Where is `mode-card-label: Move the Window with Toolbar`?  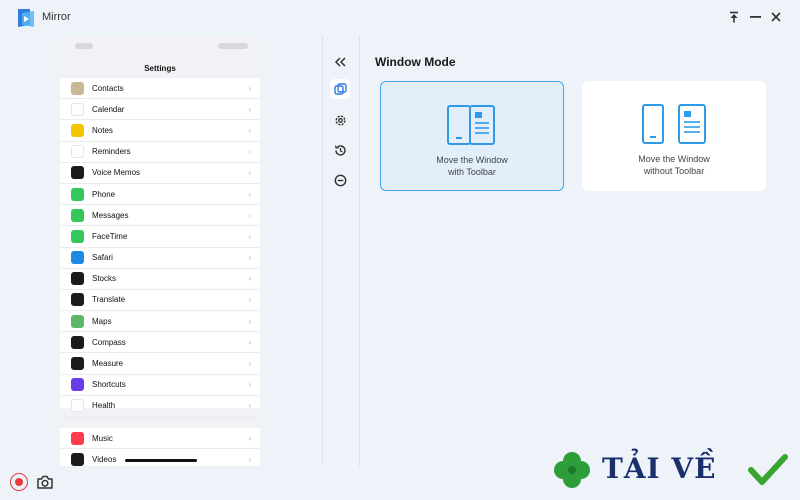 mode-card-label: Move the Window with Toolbar is located at coordinates (472, 166).